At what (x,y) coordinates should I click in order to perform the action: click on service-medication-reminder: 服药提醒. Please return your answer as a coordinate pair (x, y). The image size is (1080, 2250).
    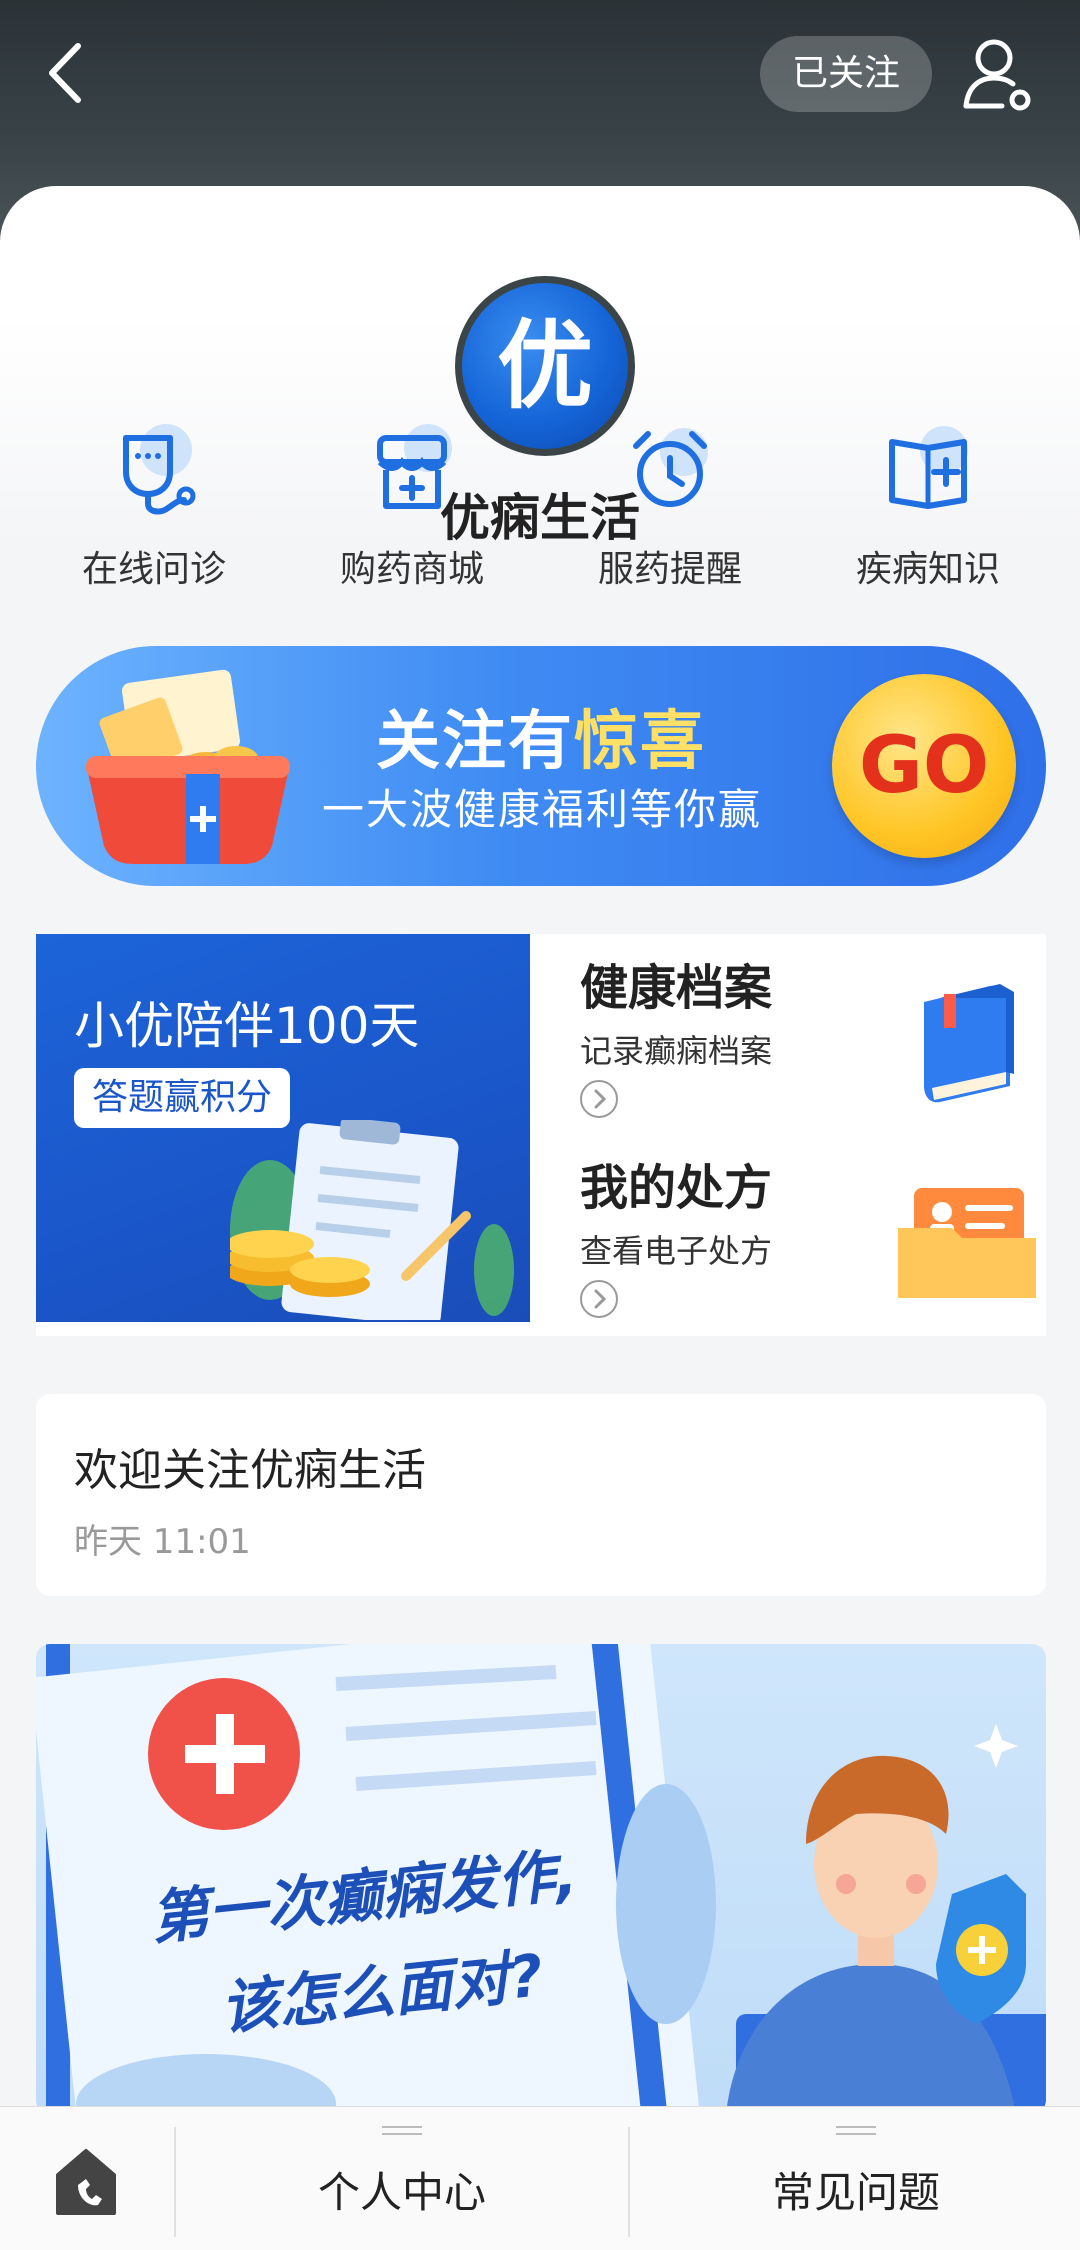
    Looking at the image, I should click on (670, 510).